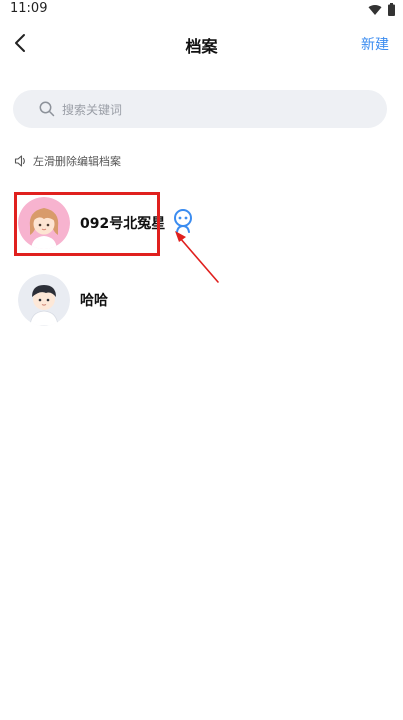  What do you see at coordinates (375, 44) in the screenshot?
I see `new-button: 新建` at bounding box center [375, 44].